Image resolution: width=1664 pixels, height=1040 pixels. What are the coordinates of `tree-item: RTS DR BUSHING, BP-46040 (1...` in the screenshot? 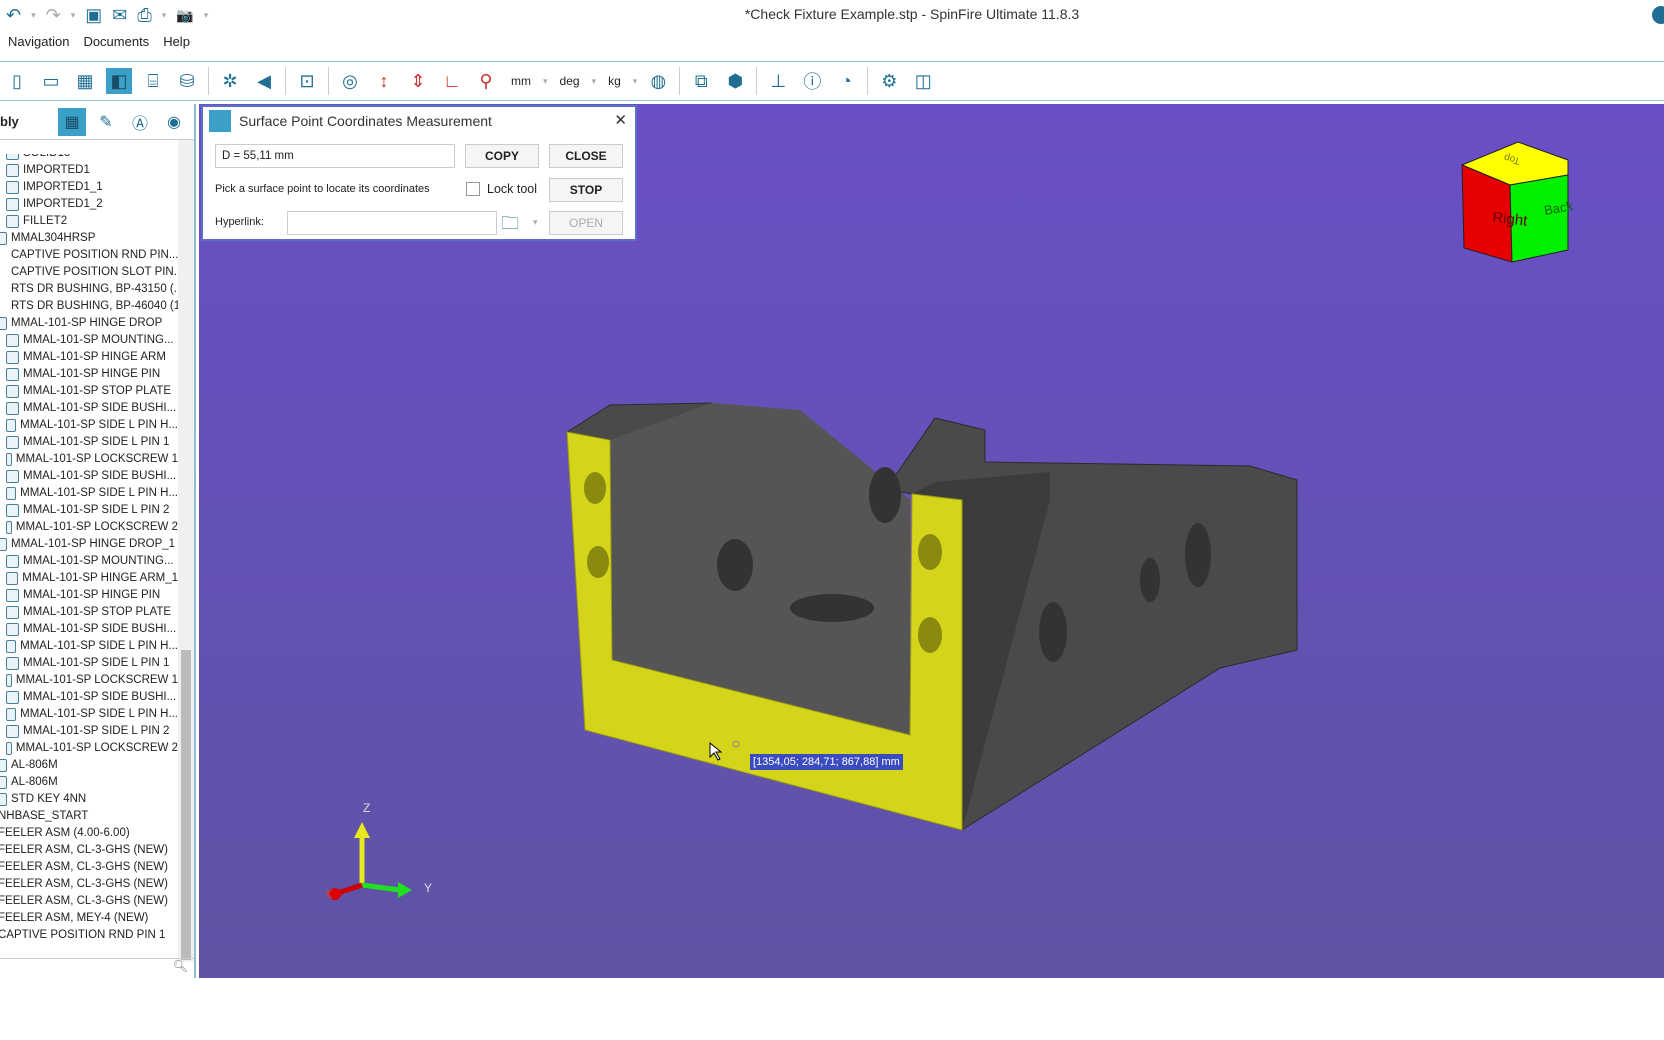 It's located at (89, 306).